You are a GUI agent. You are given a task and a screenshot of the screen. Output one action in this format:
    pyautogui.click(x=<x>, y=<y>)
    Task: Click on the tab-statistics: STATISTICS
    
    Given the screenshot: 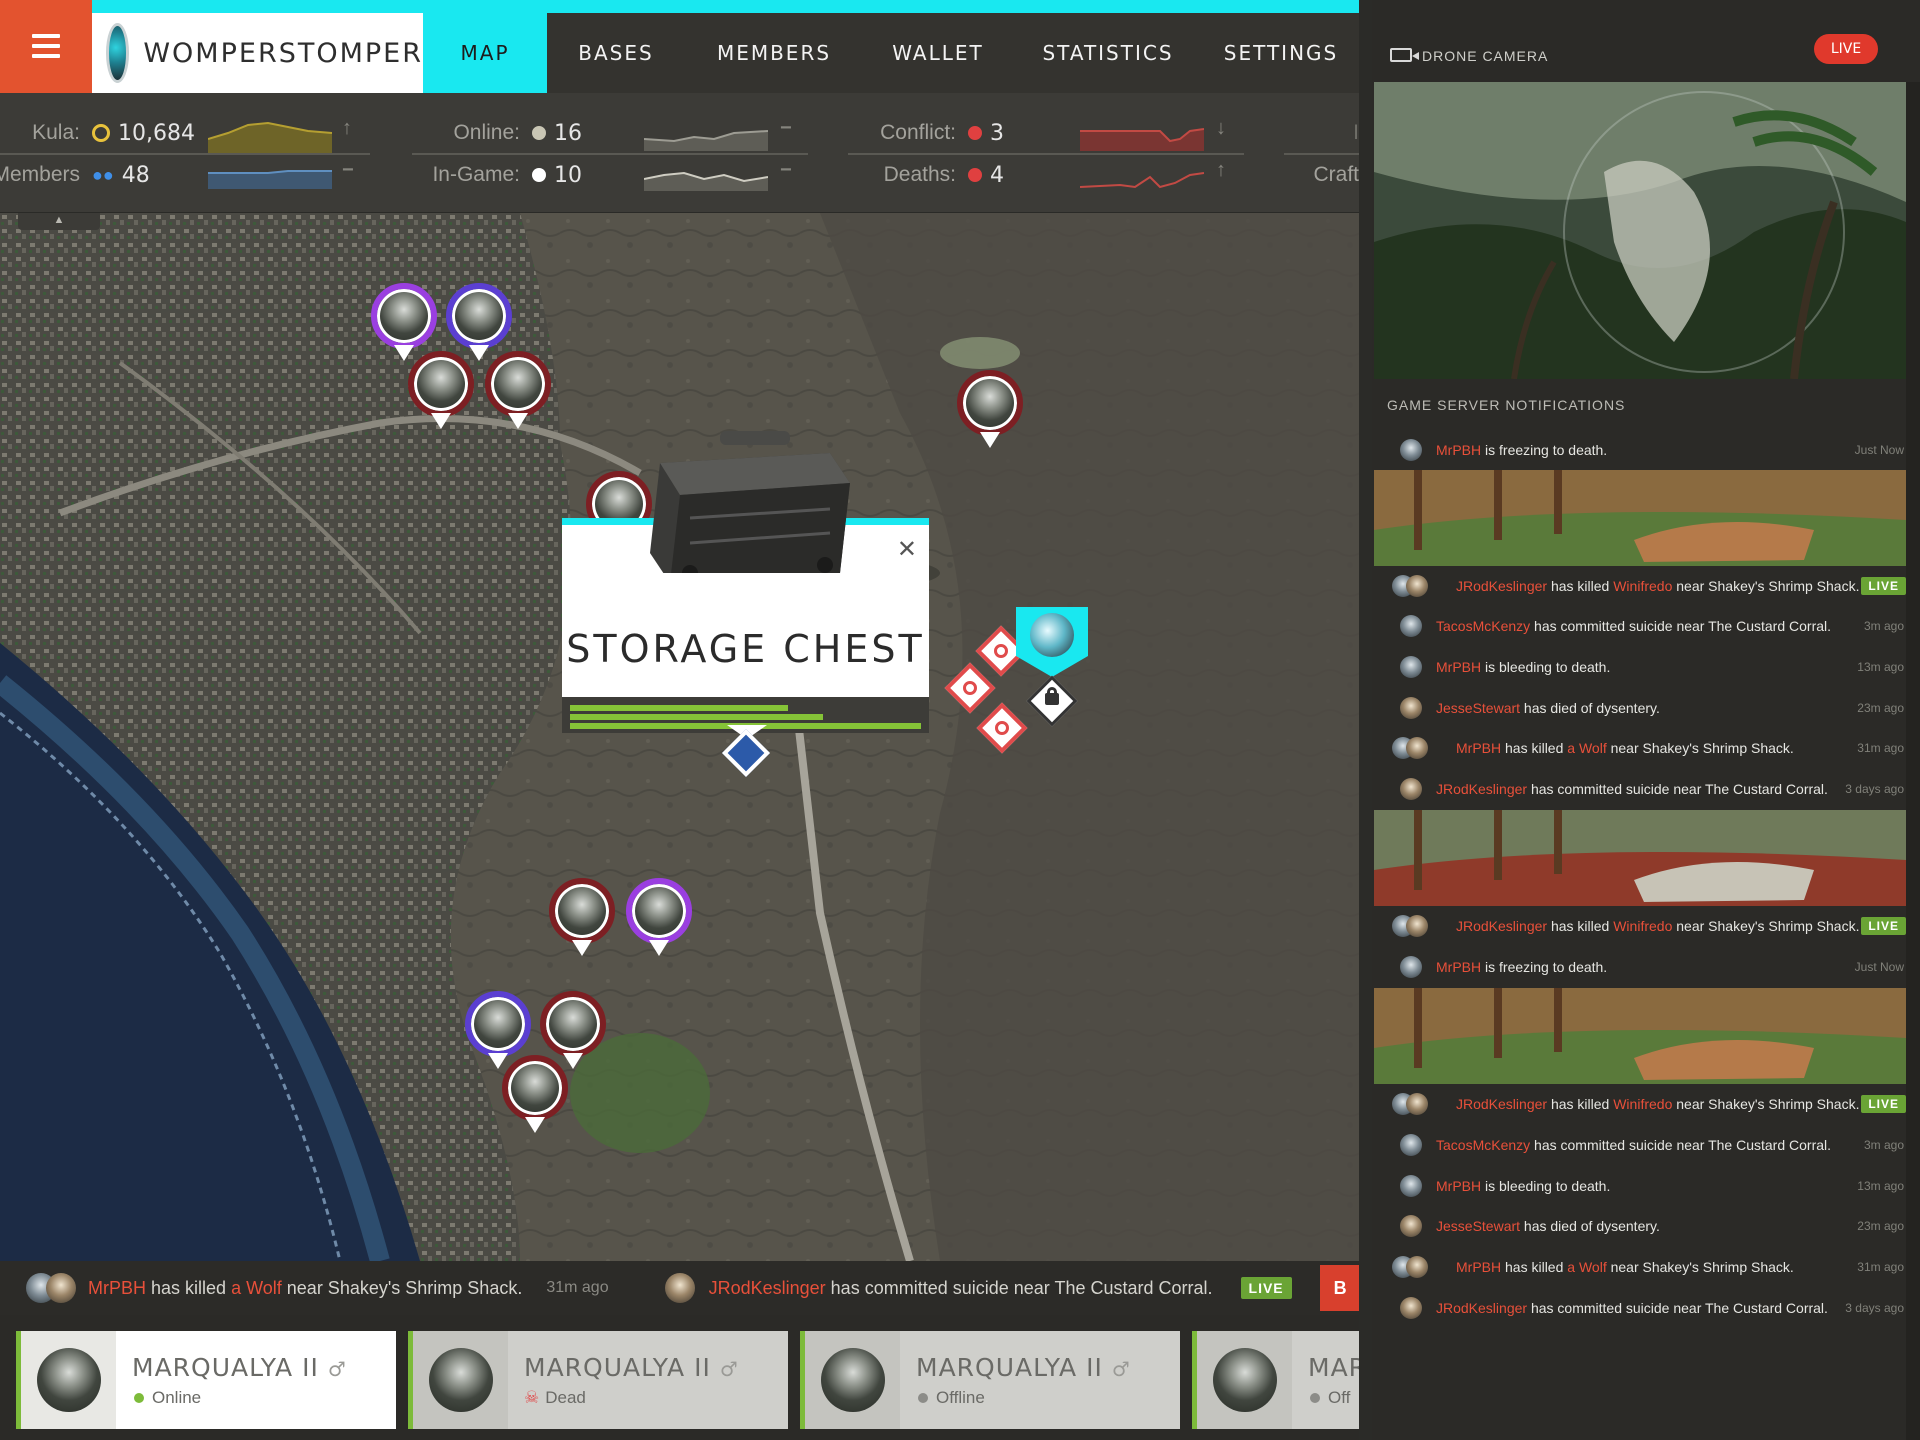 What is the action you would take?
    pyautogui.click(x=1108, y=53)
    